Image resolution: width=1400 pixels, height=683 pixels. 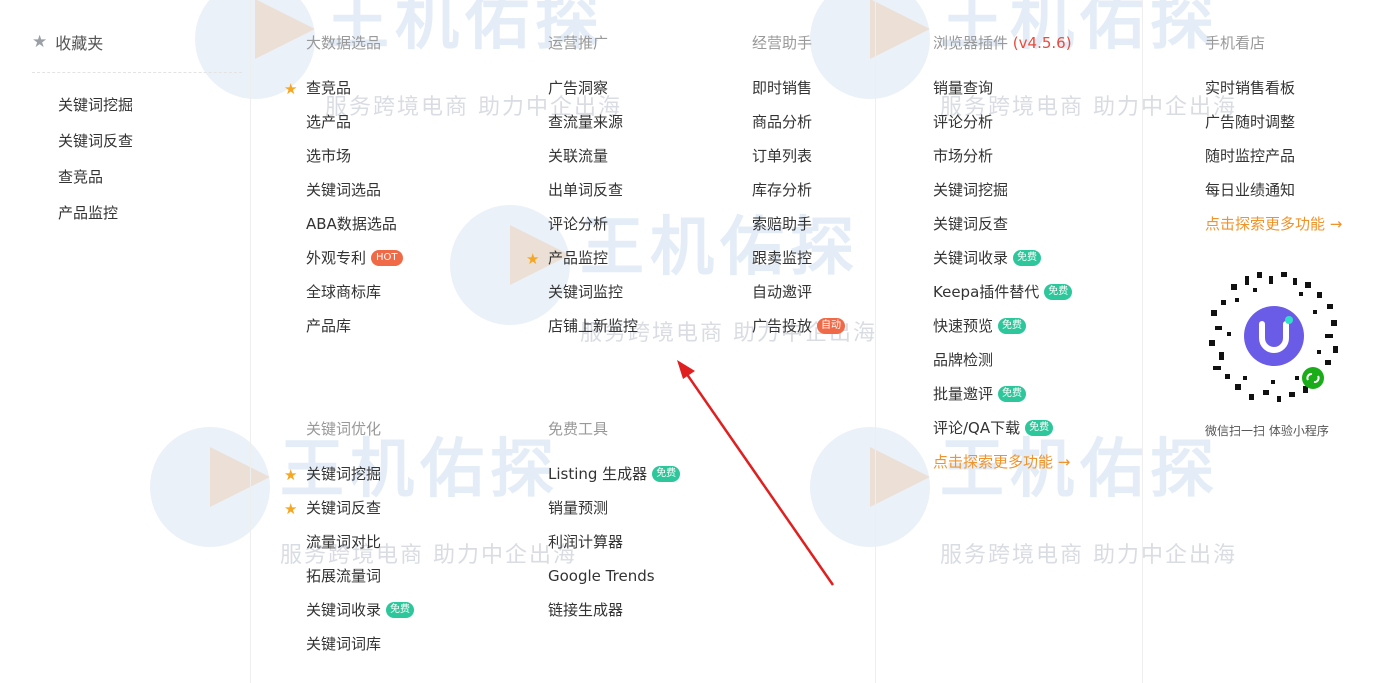 I want to click on menu-item-label: 关键词选品, so click(x=344, y=190).